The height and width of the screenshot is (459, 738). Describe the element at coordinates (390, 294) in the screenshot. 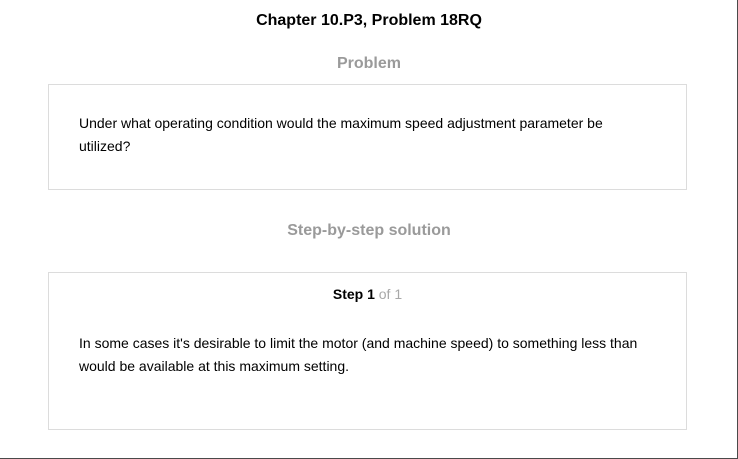

I see `step-total: of 1` at that location.